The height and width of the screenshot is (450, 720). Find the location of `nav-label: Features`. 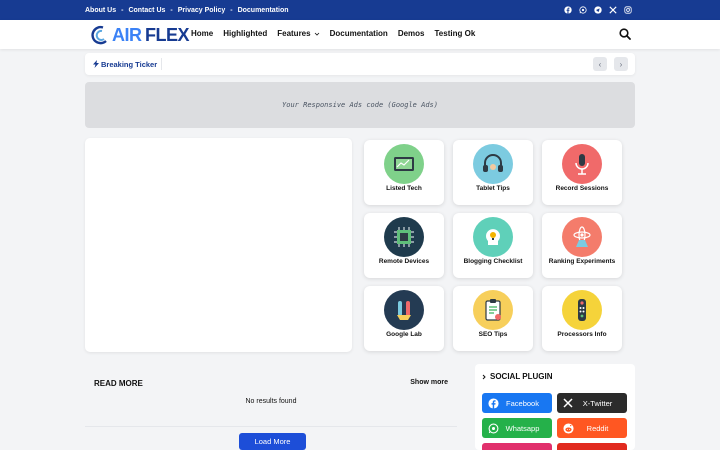

nav-label: Features is located at coordinates (294, 33).